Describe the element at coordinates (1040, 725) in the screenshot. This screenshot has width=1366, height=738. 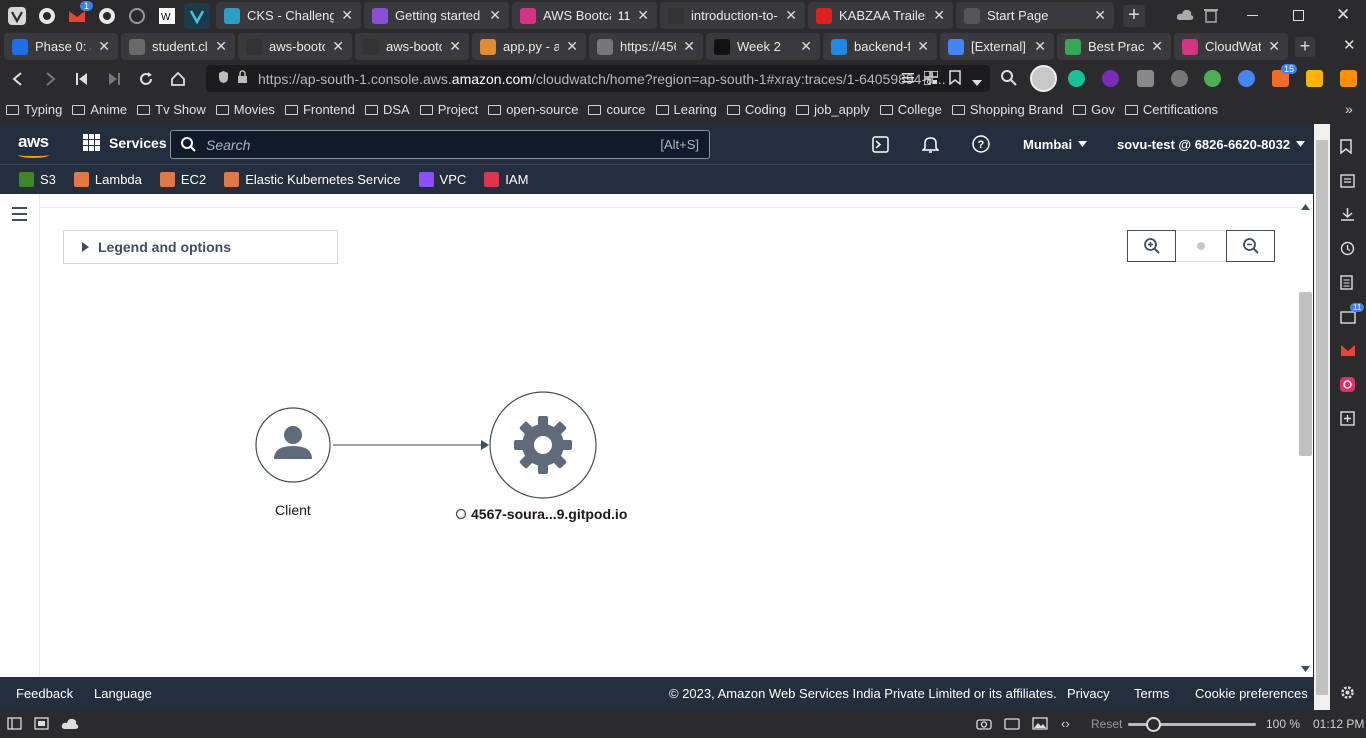
I see `image-icon` at that location.